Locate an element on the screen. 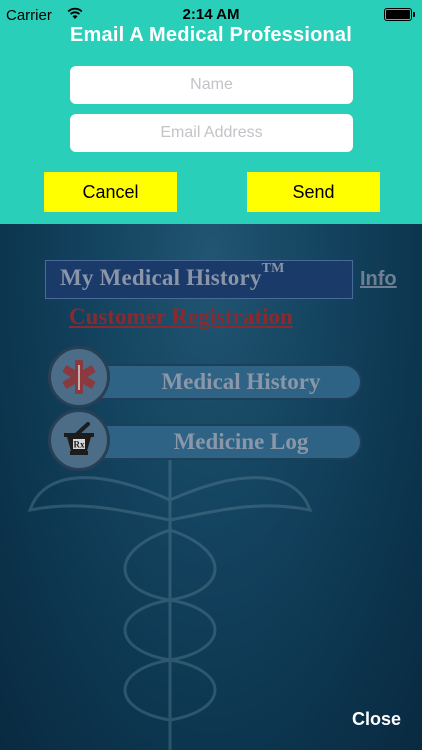 The height and width of the screenshot is (750, 422). info-link: Info is located at coordinates (378, 279).